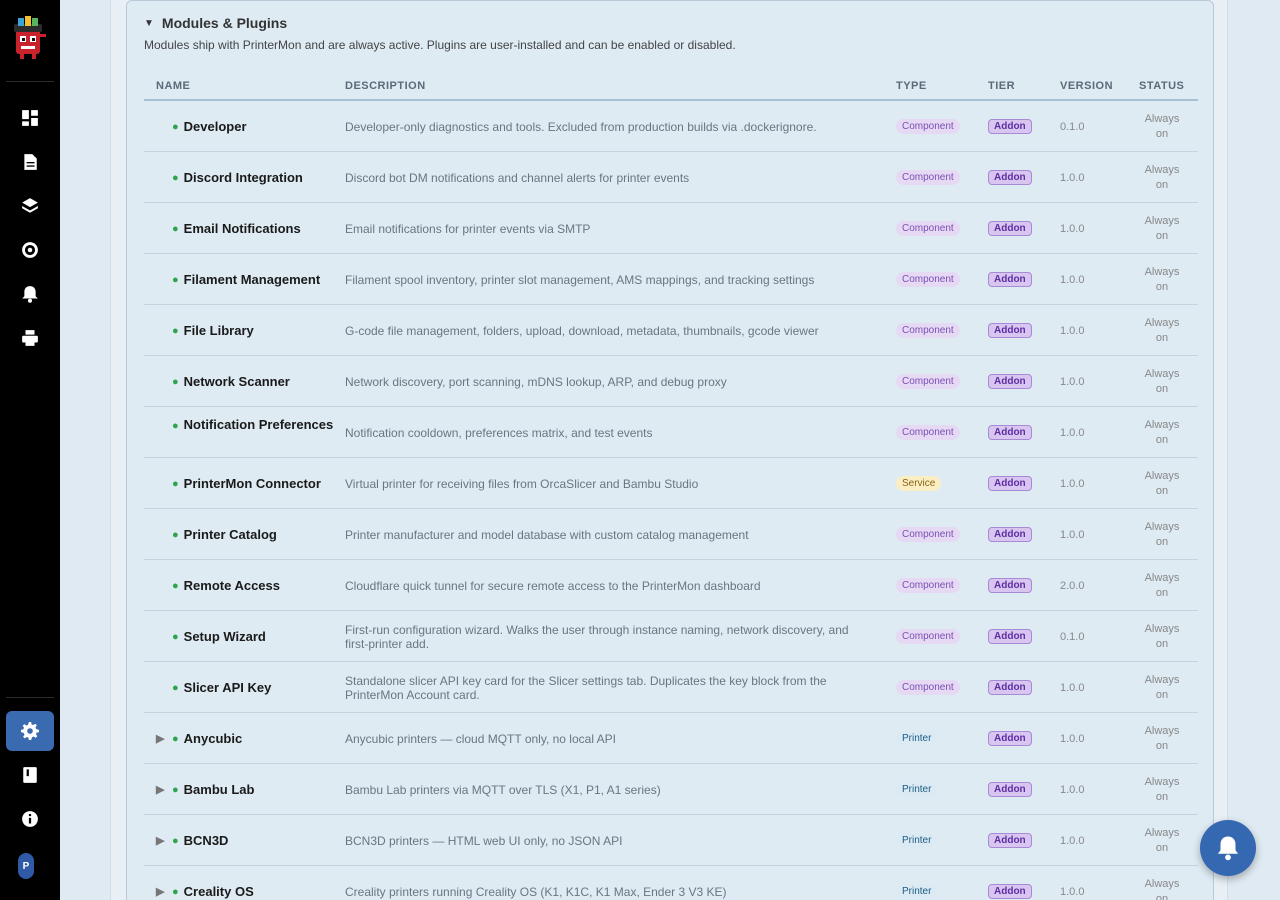  Describe the element at coordinates (224, 23) in the screenshot. I see `section-title: Modules & Plugins` at that location.